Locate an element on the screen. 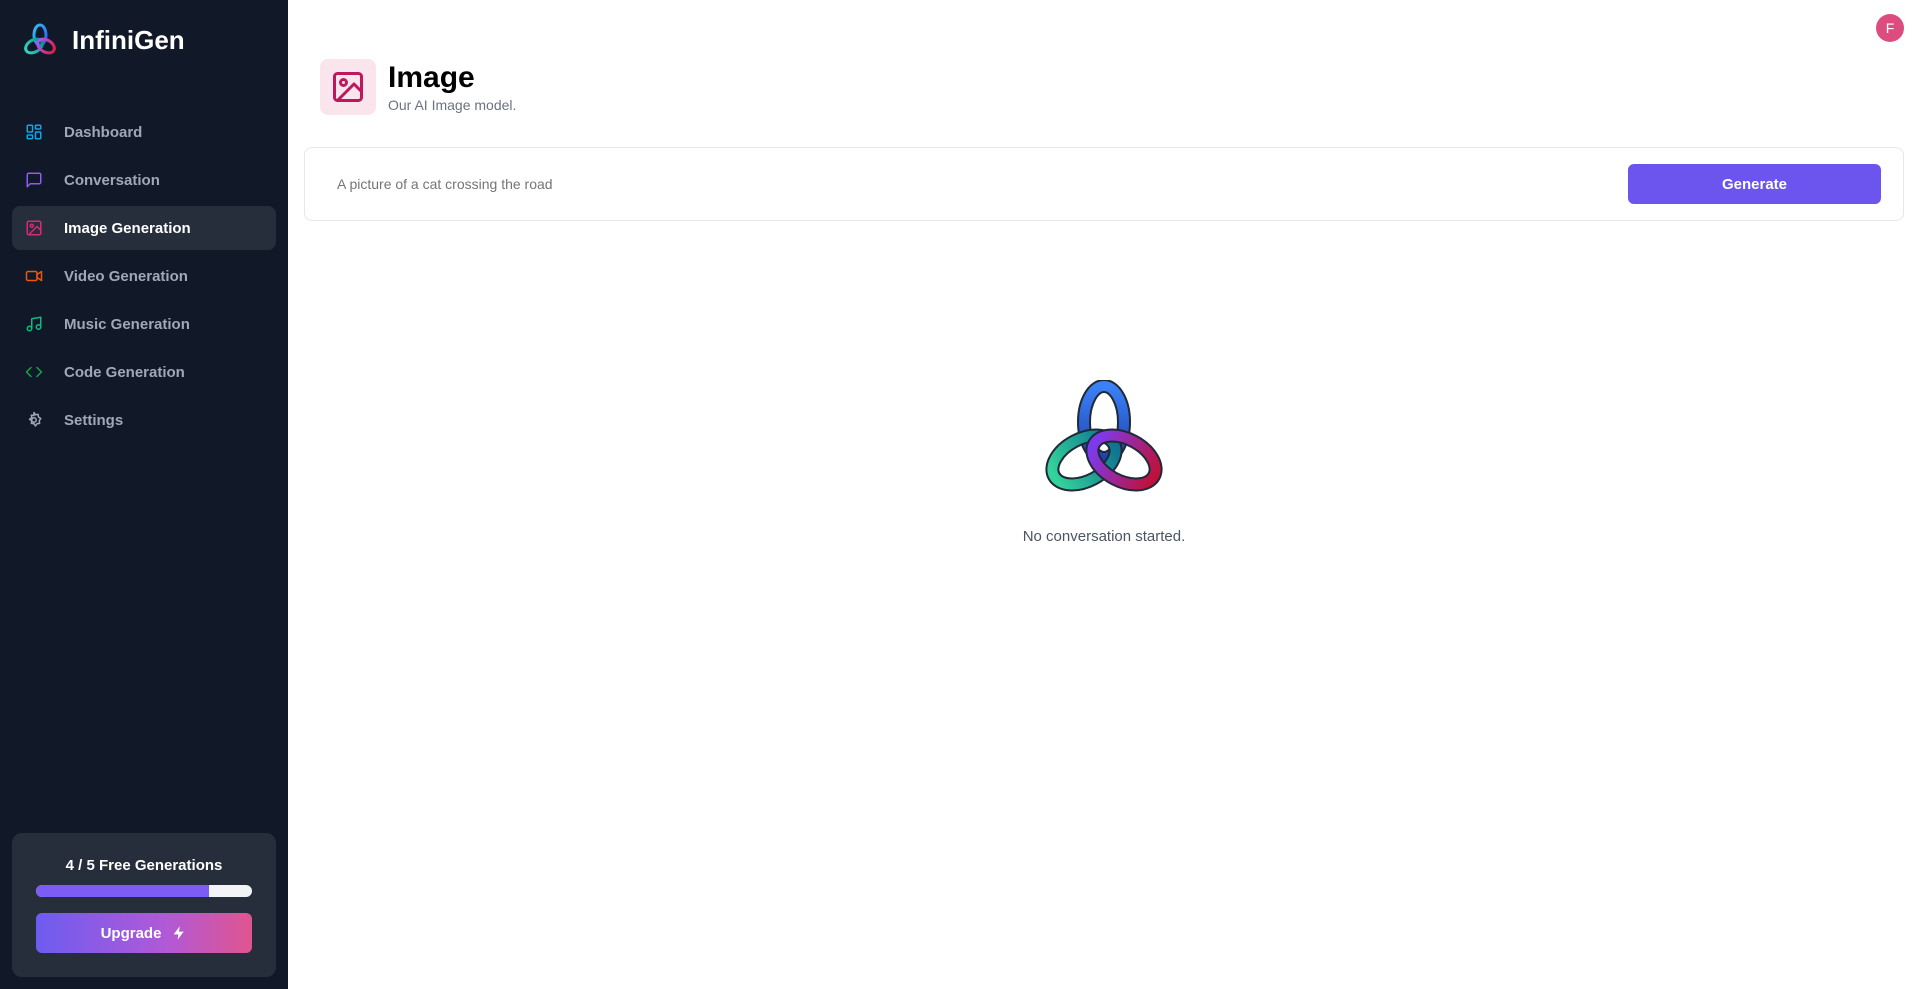  heading-icon-box is located at coordinates (348, 87).